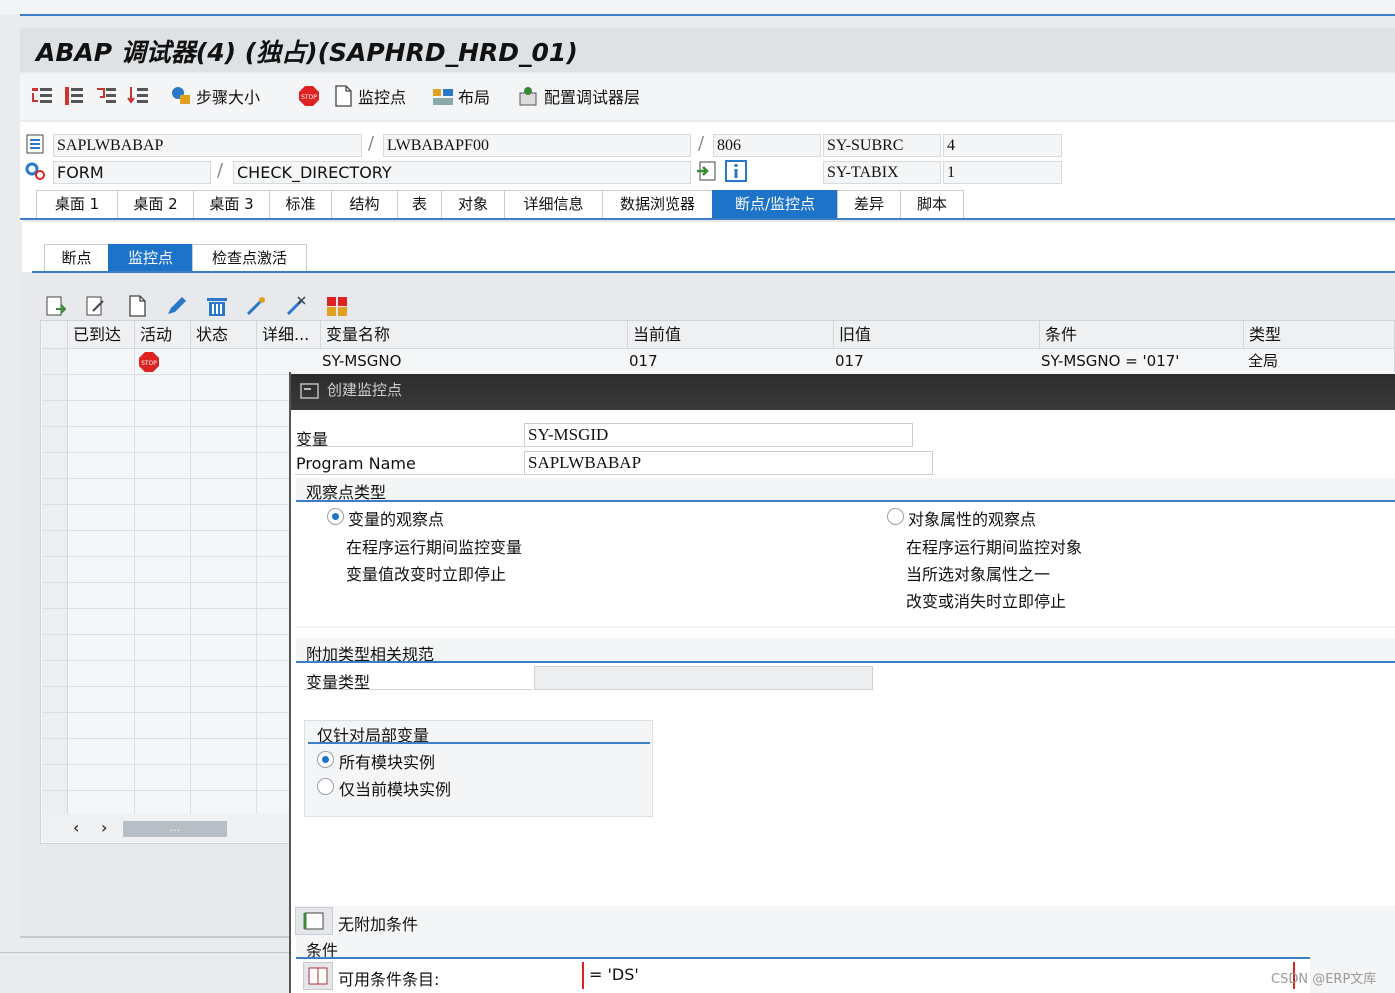 The height and width of the screenshot is (993, 1395). Describe the element at coordinates (217, 308) in the screenshot. I see `trash-icon` at that location.